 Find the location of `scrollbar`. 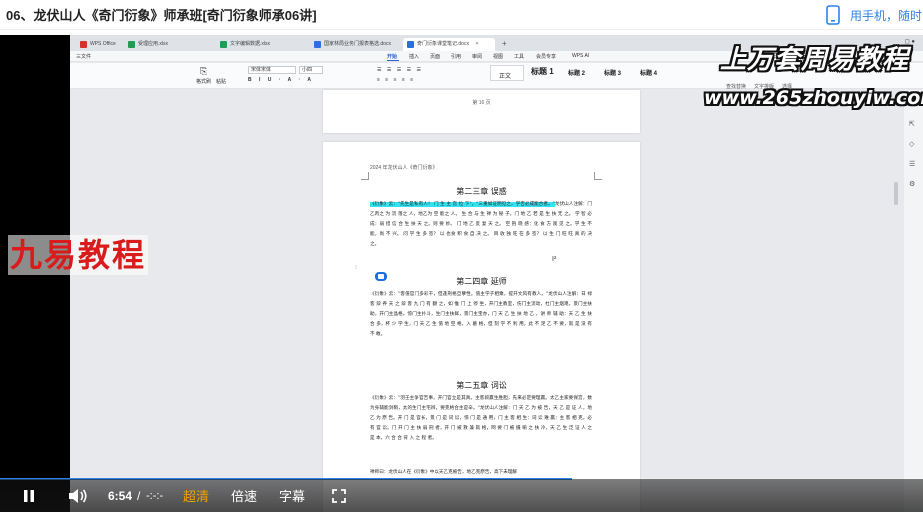

scrollbar is located at coordinates (896, 193).